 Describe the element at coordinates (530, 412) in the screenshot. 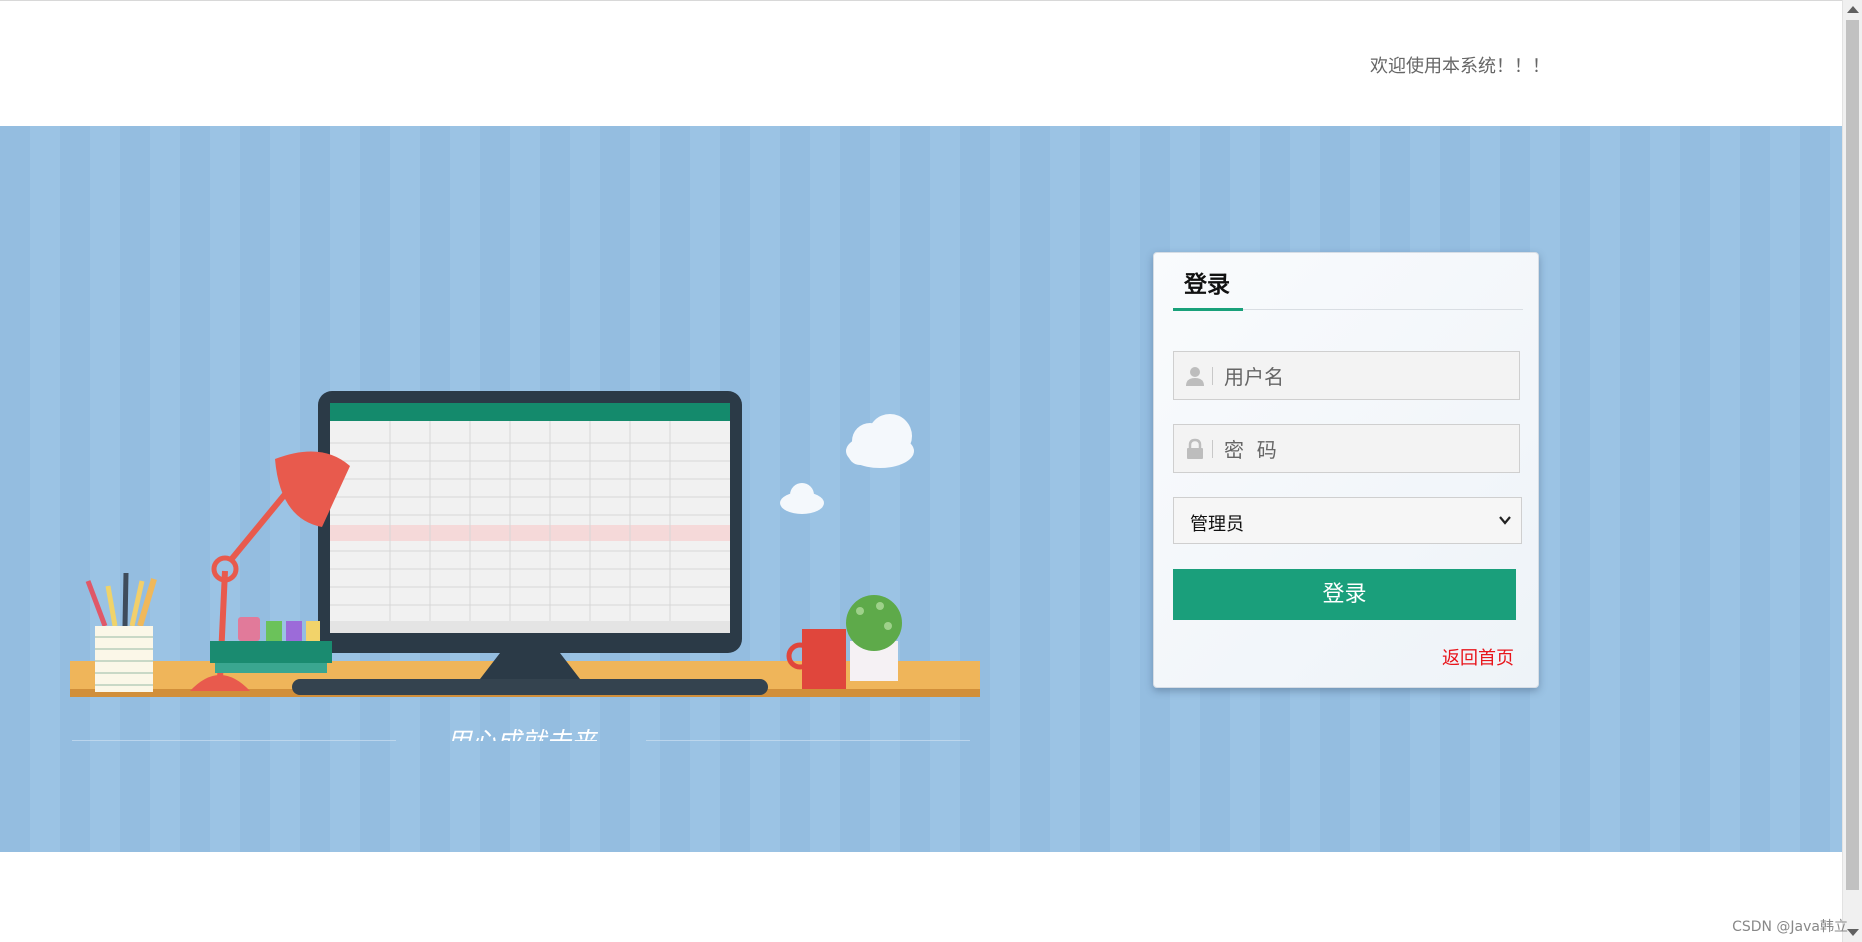

I see `screen-header` at that location.